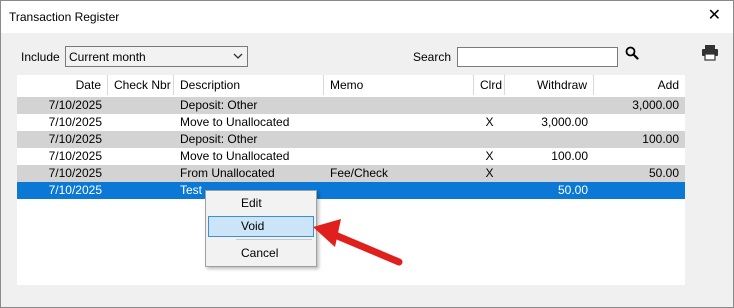 The width and height of the screenshot is (734, 308). What do you see at coordinates (64, 17) in the screenshot?
I see `window-title: Transaction Register` at bounding box center [64, 17].